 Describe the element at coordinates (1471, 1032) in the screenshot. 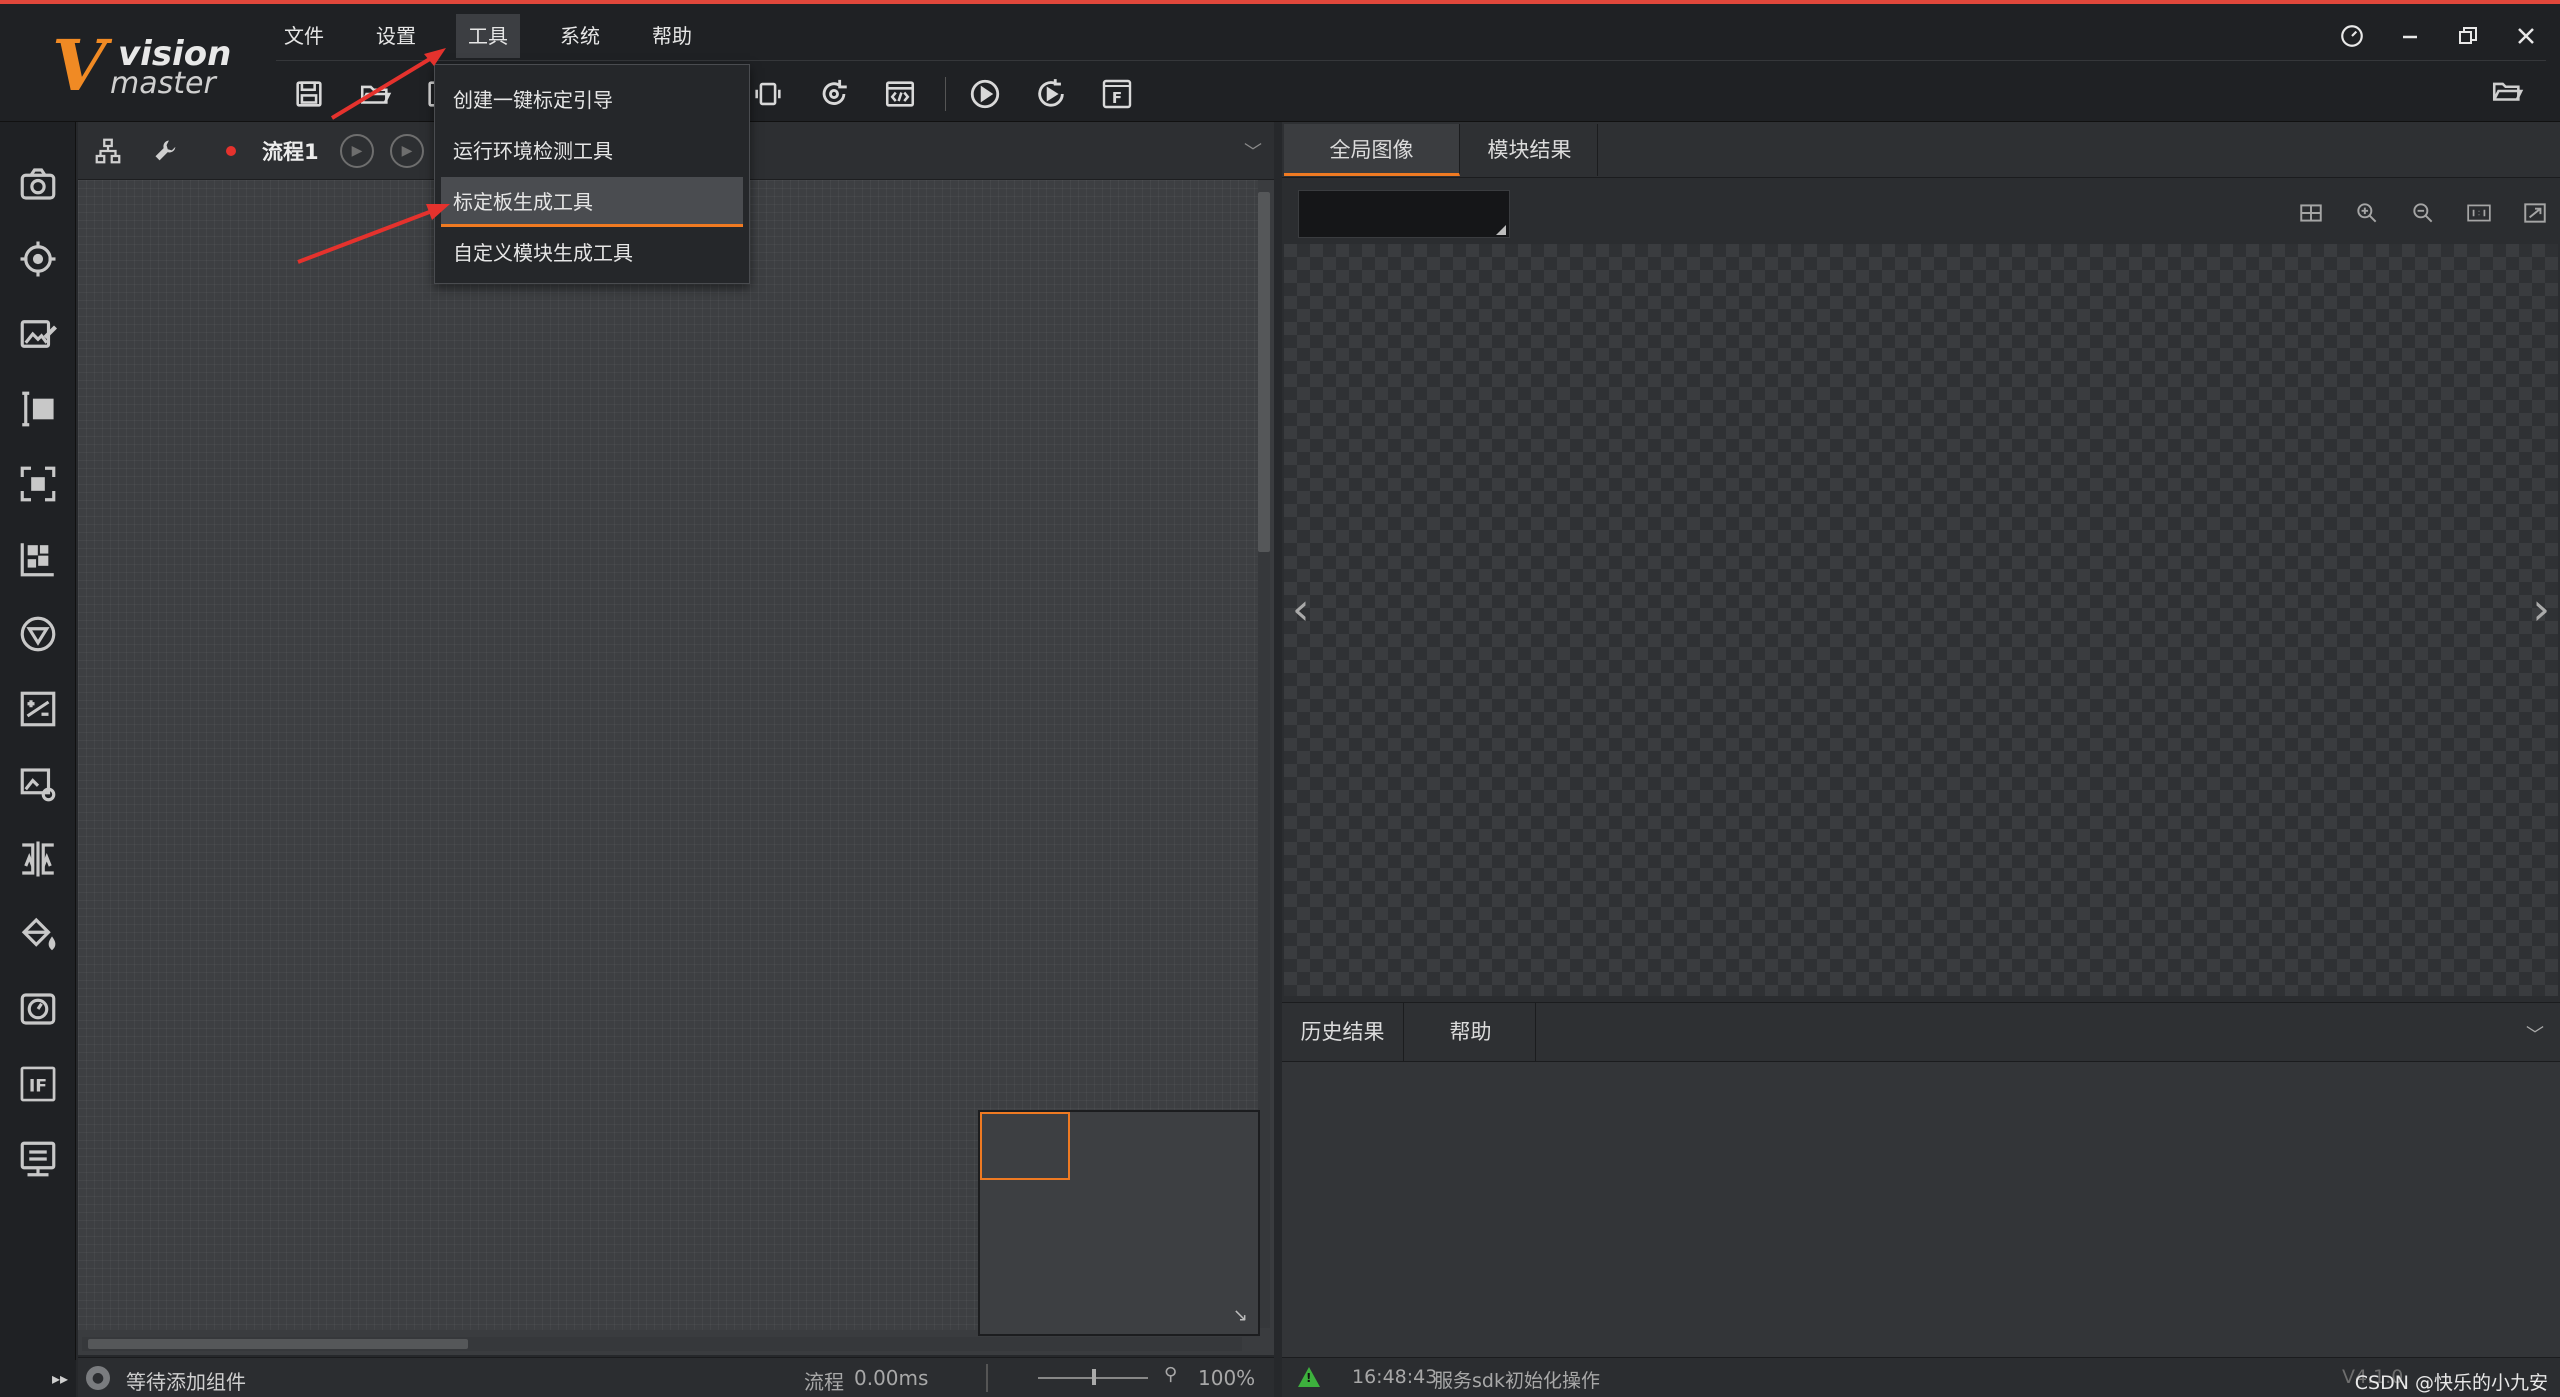

I see `tab-help: 帮助` at that location.